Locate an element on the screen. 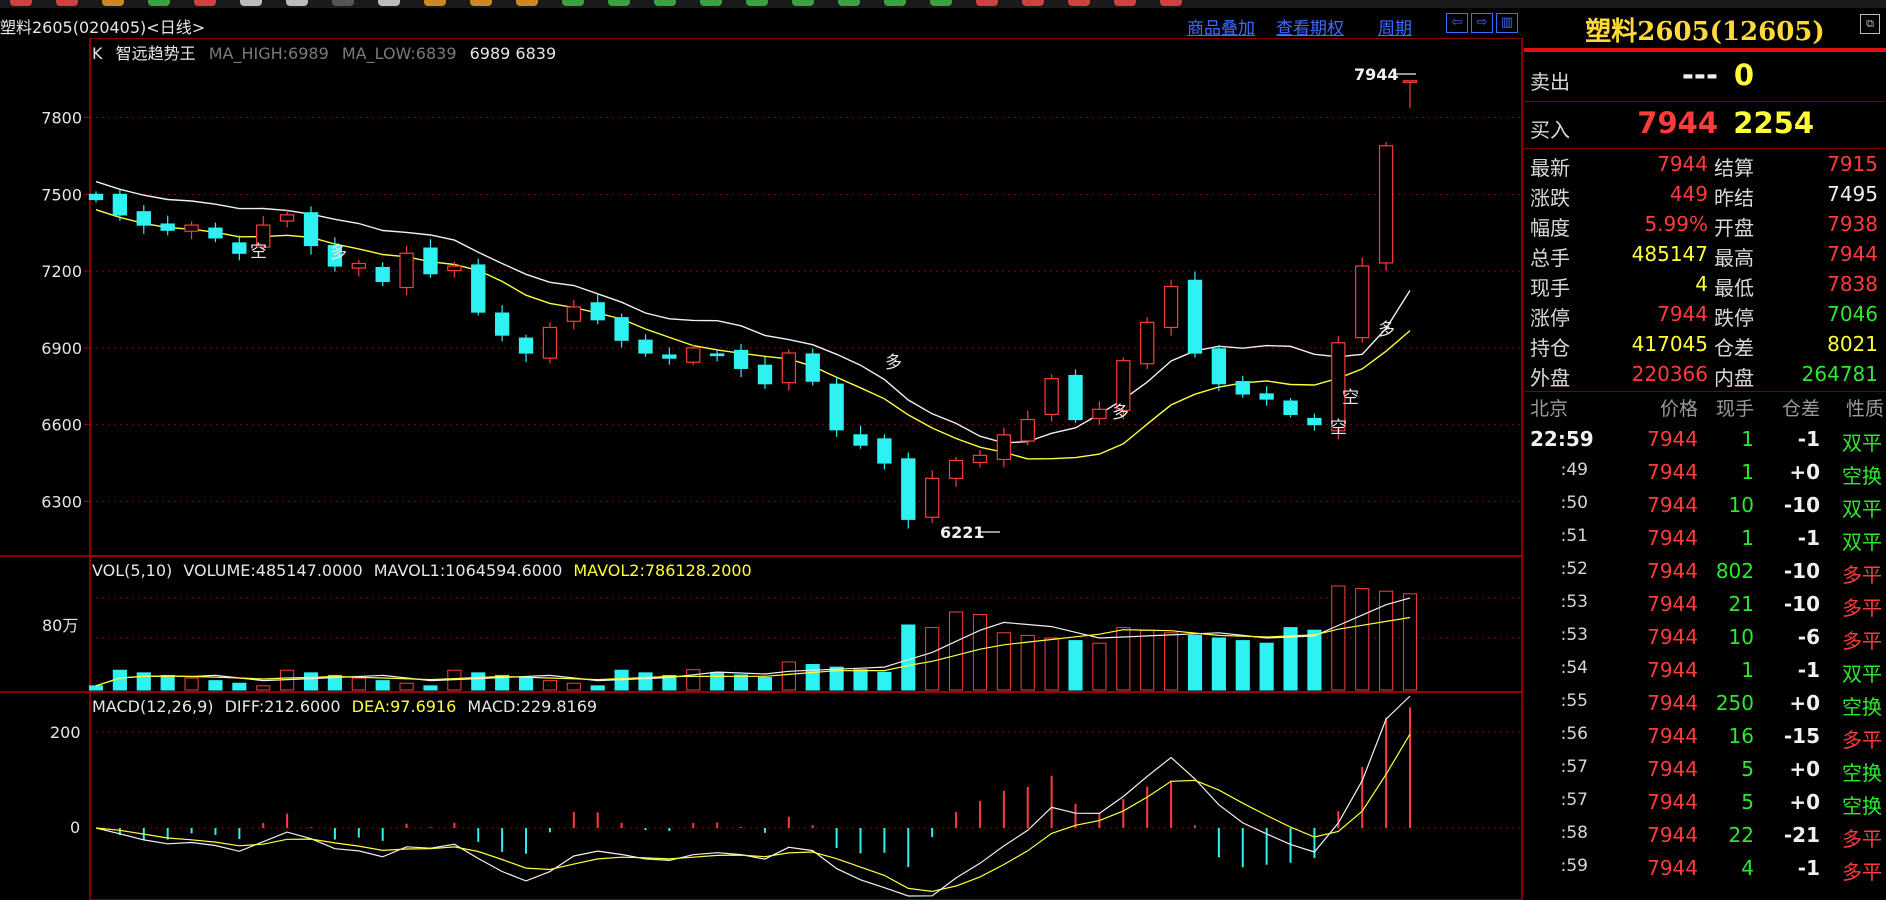 This screenshot has height=900, width=1886. macd-y-tick-200: 200 is located at coordinates (65, 732).